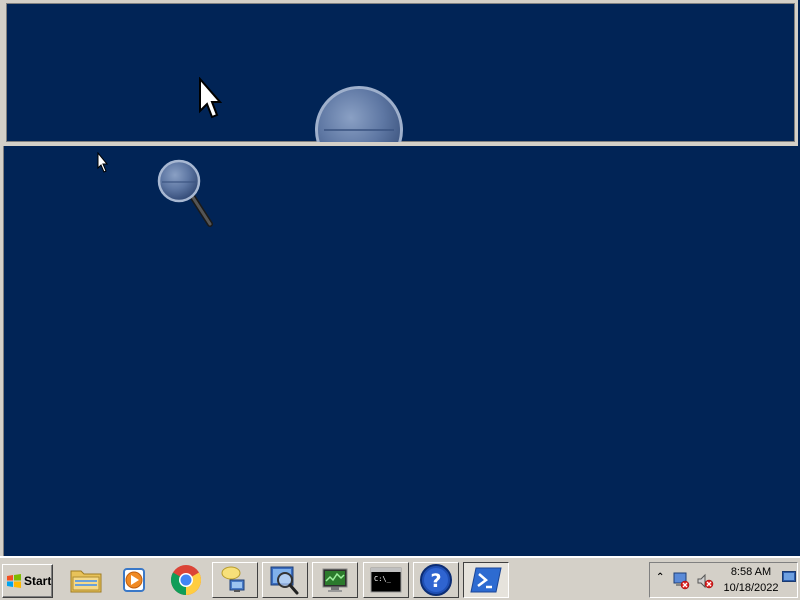  I want to click on media-player-icon, so click(134, 580).